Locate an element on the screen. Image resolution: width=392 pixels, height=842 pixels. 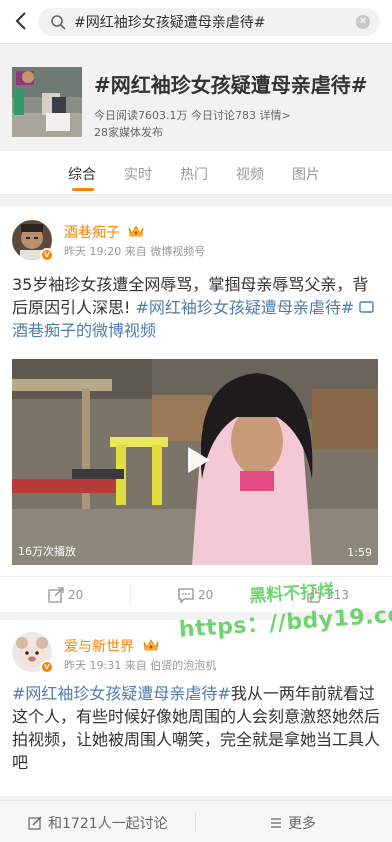
topic-media-count: 28家媒体发布 is located at coordinates (128, 132).